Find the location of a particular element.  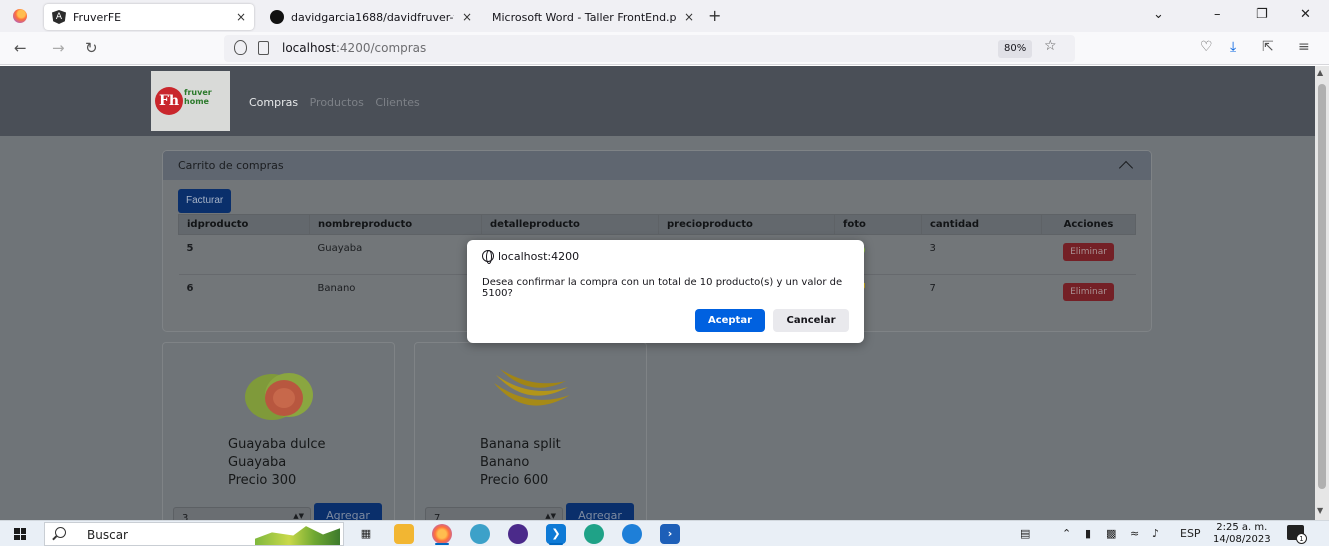

angular-icon: A is located at coordinates (59, 17).